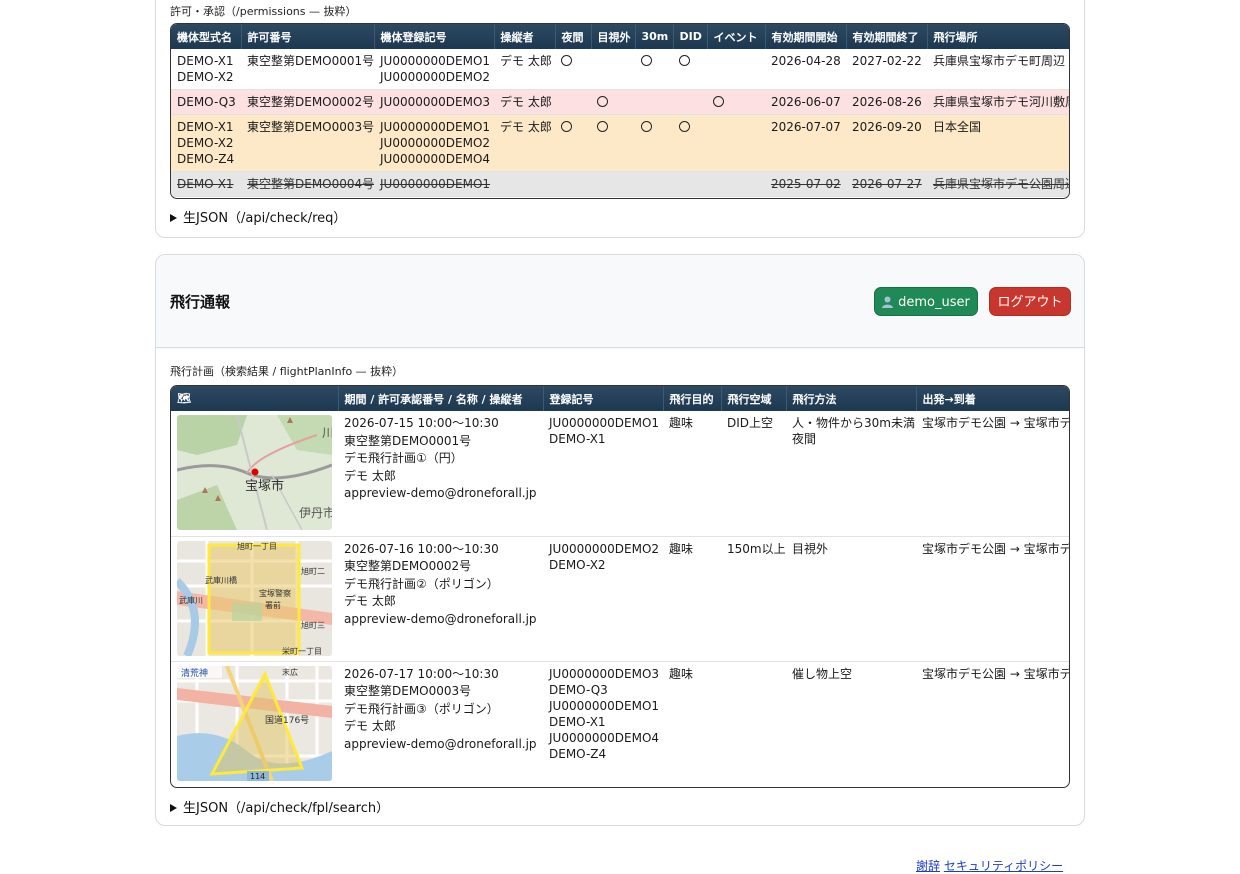 Image resolution: width=1240 pixels, height=874 pixels. Describe the element at coordinates (307, 143) in the screenshot. I see `permit-number: 東空整第DEMO0003号` at that location.